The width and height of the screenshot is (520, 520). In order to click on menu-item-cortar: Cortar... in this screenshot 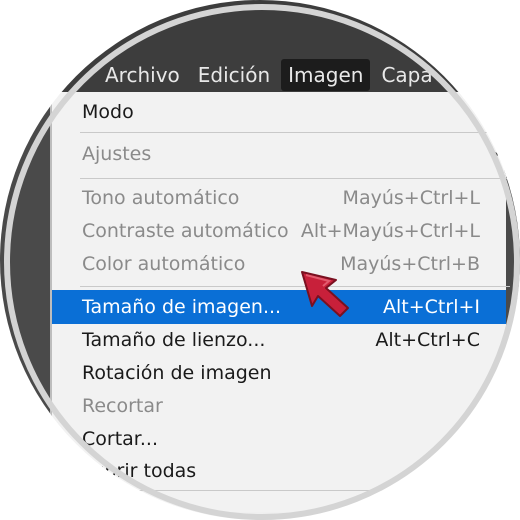, I will do `click(279, 439)`.